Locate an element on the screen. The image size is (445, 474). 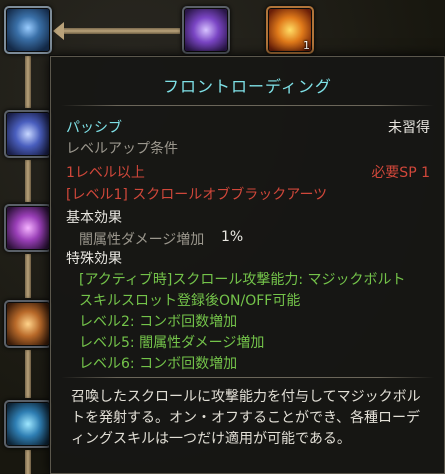
skill-name: フロントローディング is located at coordinates (247, 86).